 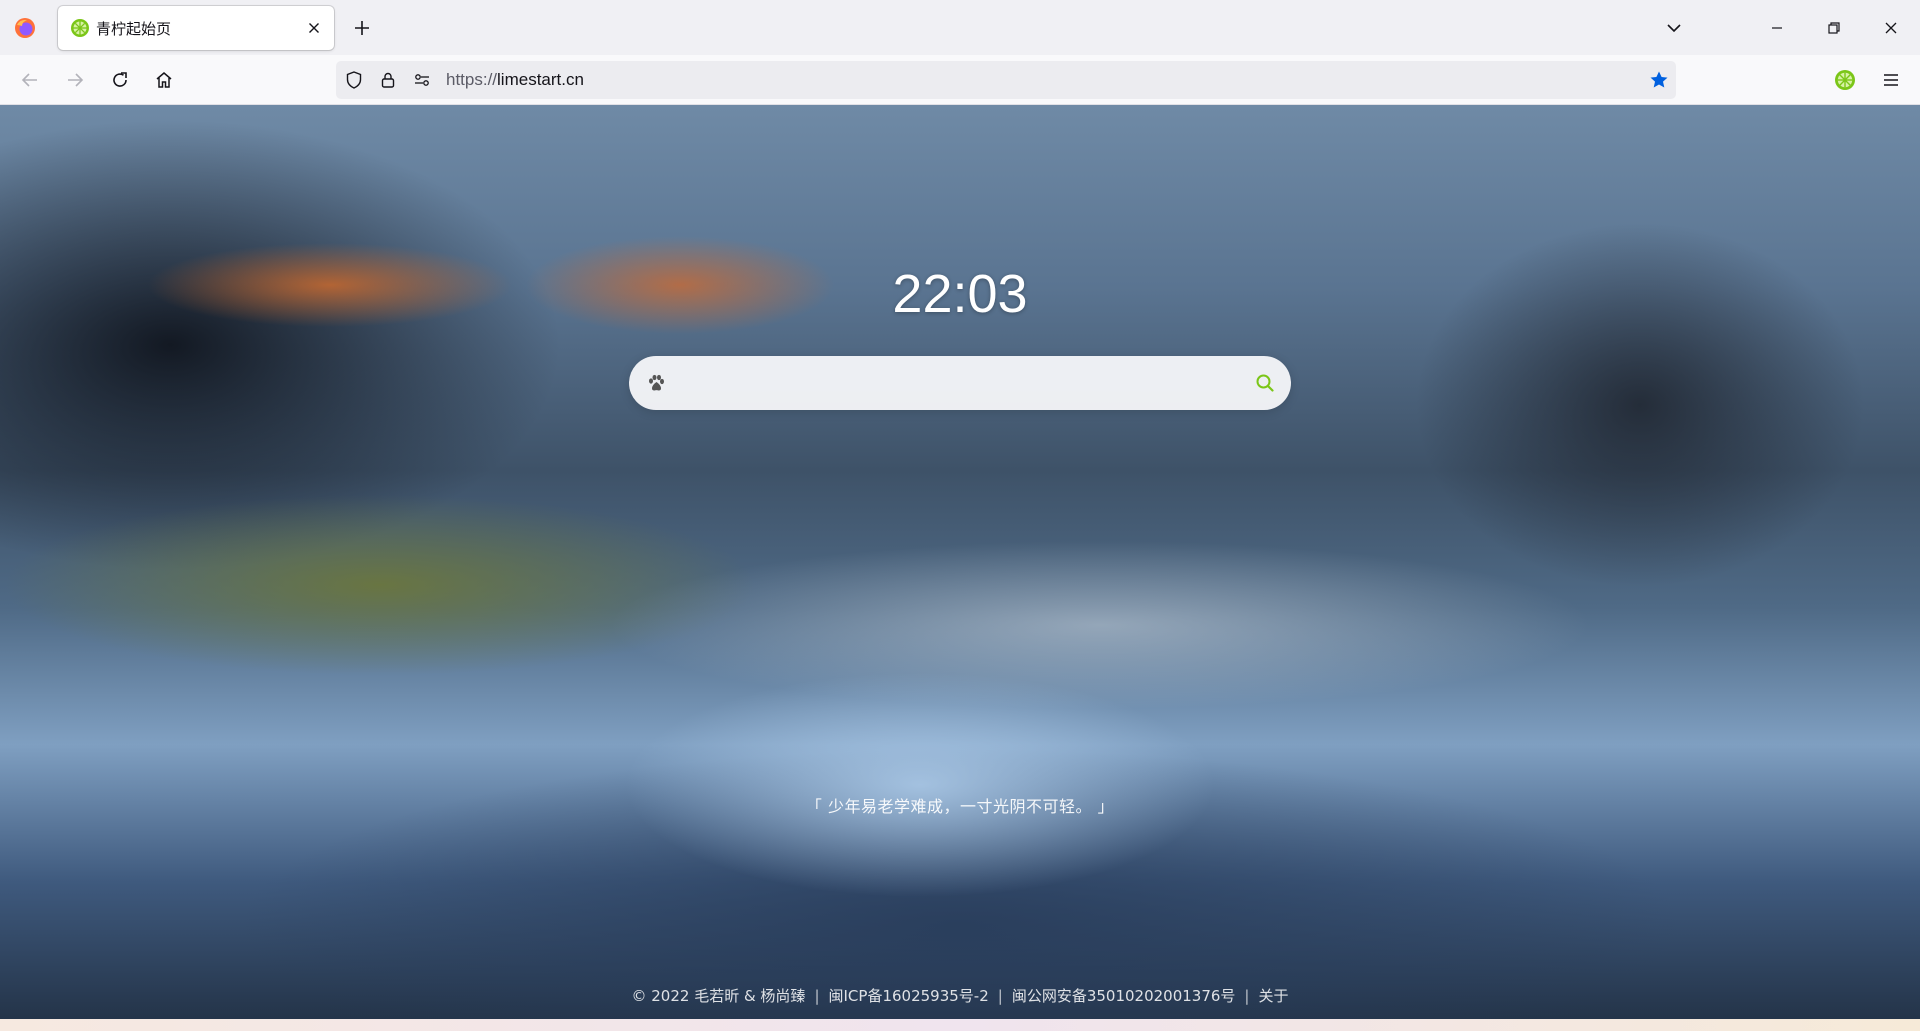 What do you see at coordinates (388, 80) in the screenshot?
I see `lock-icon` at bounding box center [388, 80].